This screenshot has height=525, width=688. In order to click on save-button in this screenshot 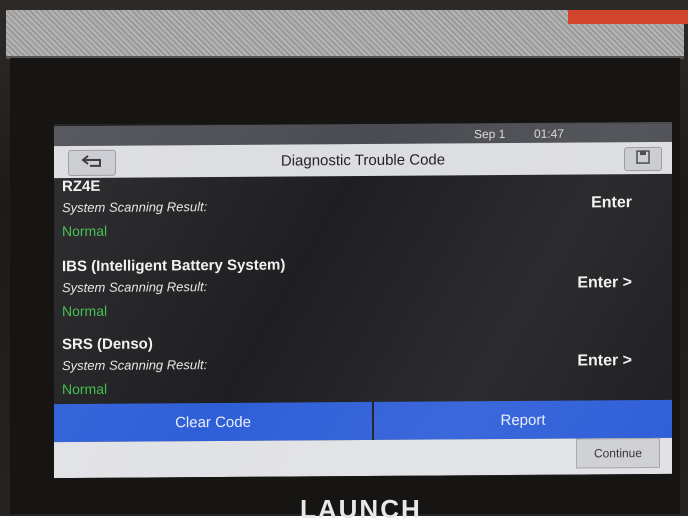, I will do `click(643, 159)`.